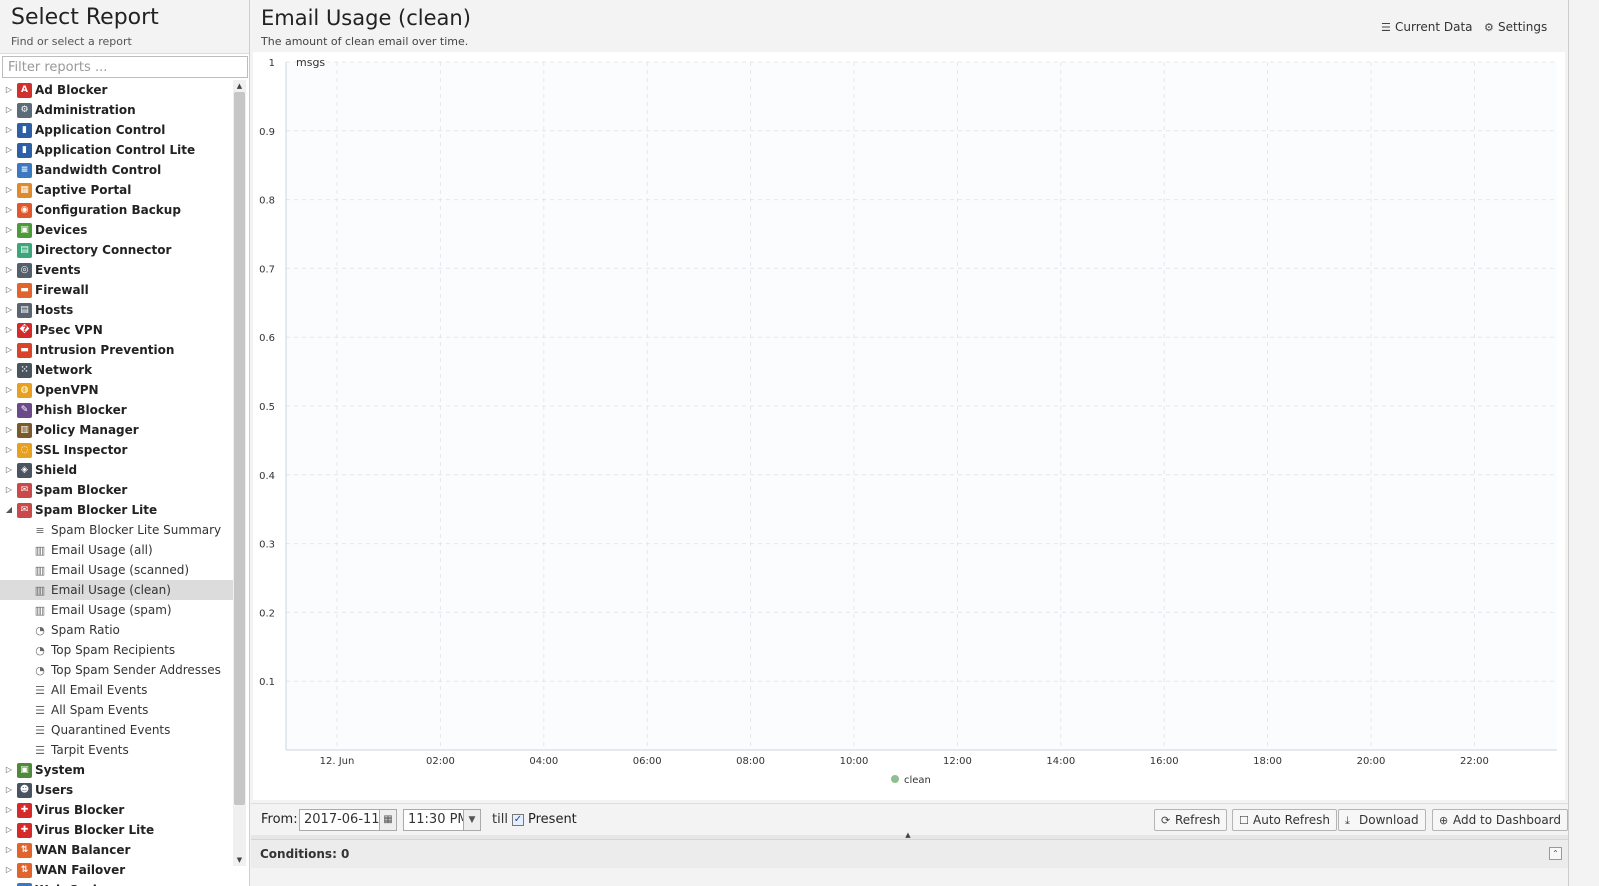 This screenshot has width=1599, height=886. What do you see at coordinates (118, 210) in the screenshot?
I see `tree-node-configuration-backup: ▷ ◉ Configuration Backup` at bounding box center [118, 210].